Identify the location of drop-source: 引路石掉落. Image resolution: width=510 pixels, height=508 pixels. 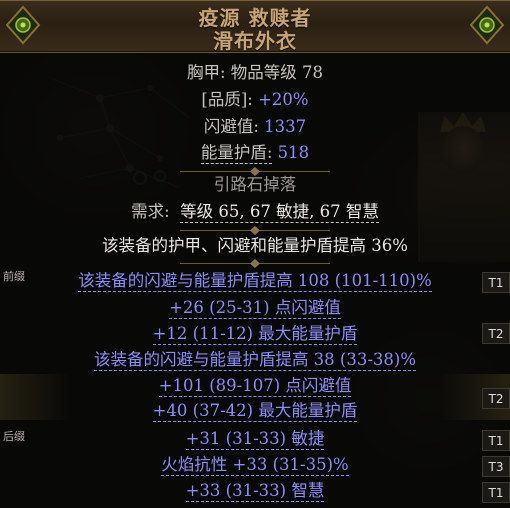
(255, 184).